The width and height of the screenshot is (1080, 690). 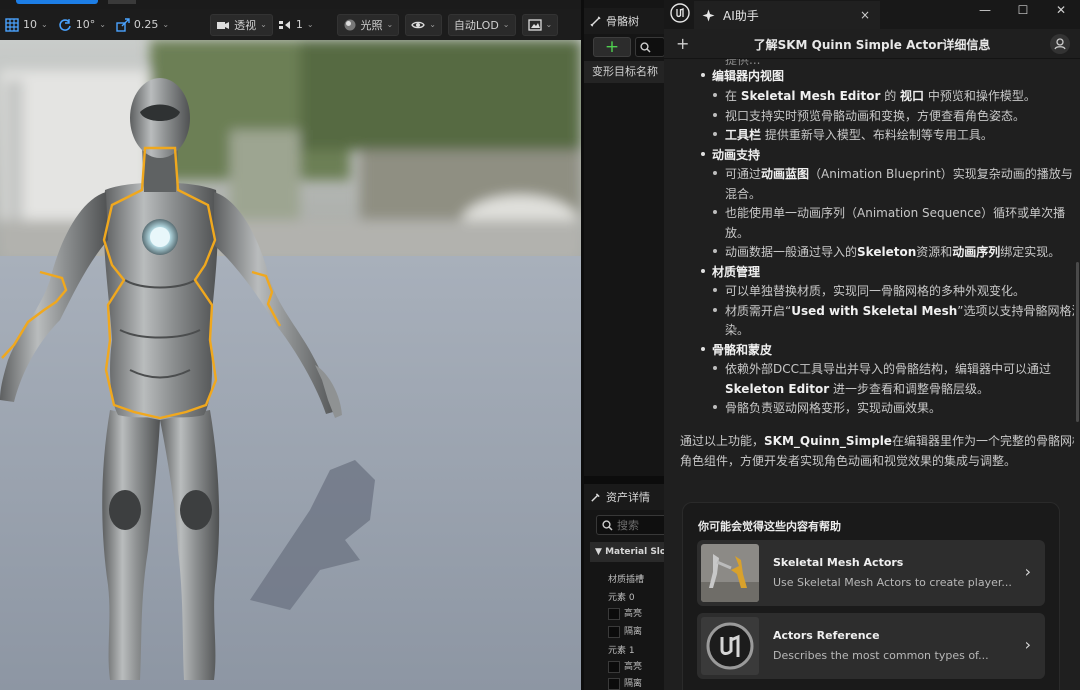 I want to click on rotation-snap-button: 10° ⌄, so click(x=82, y=25).